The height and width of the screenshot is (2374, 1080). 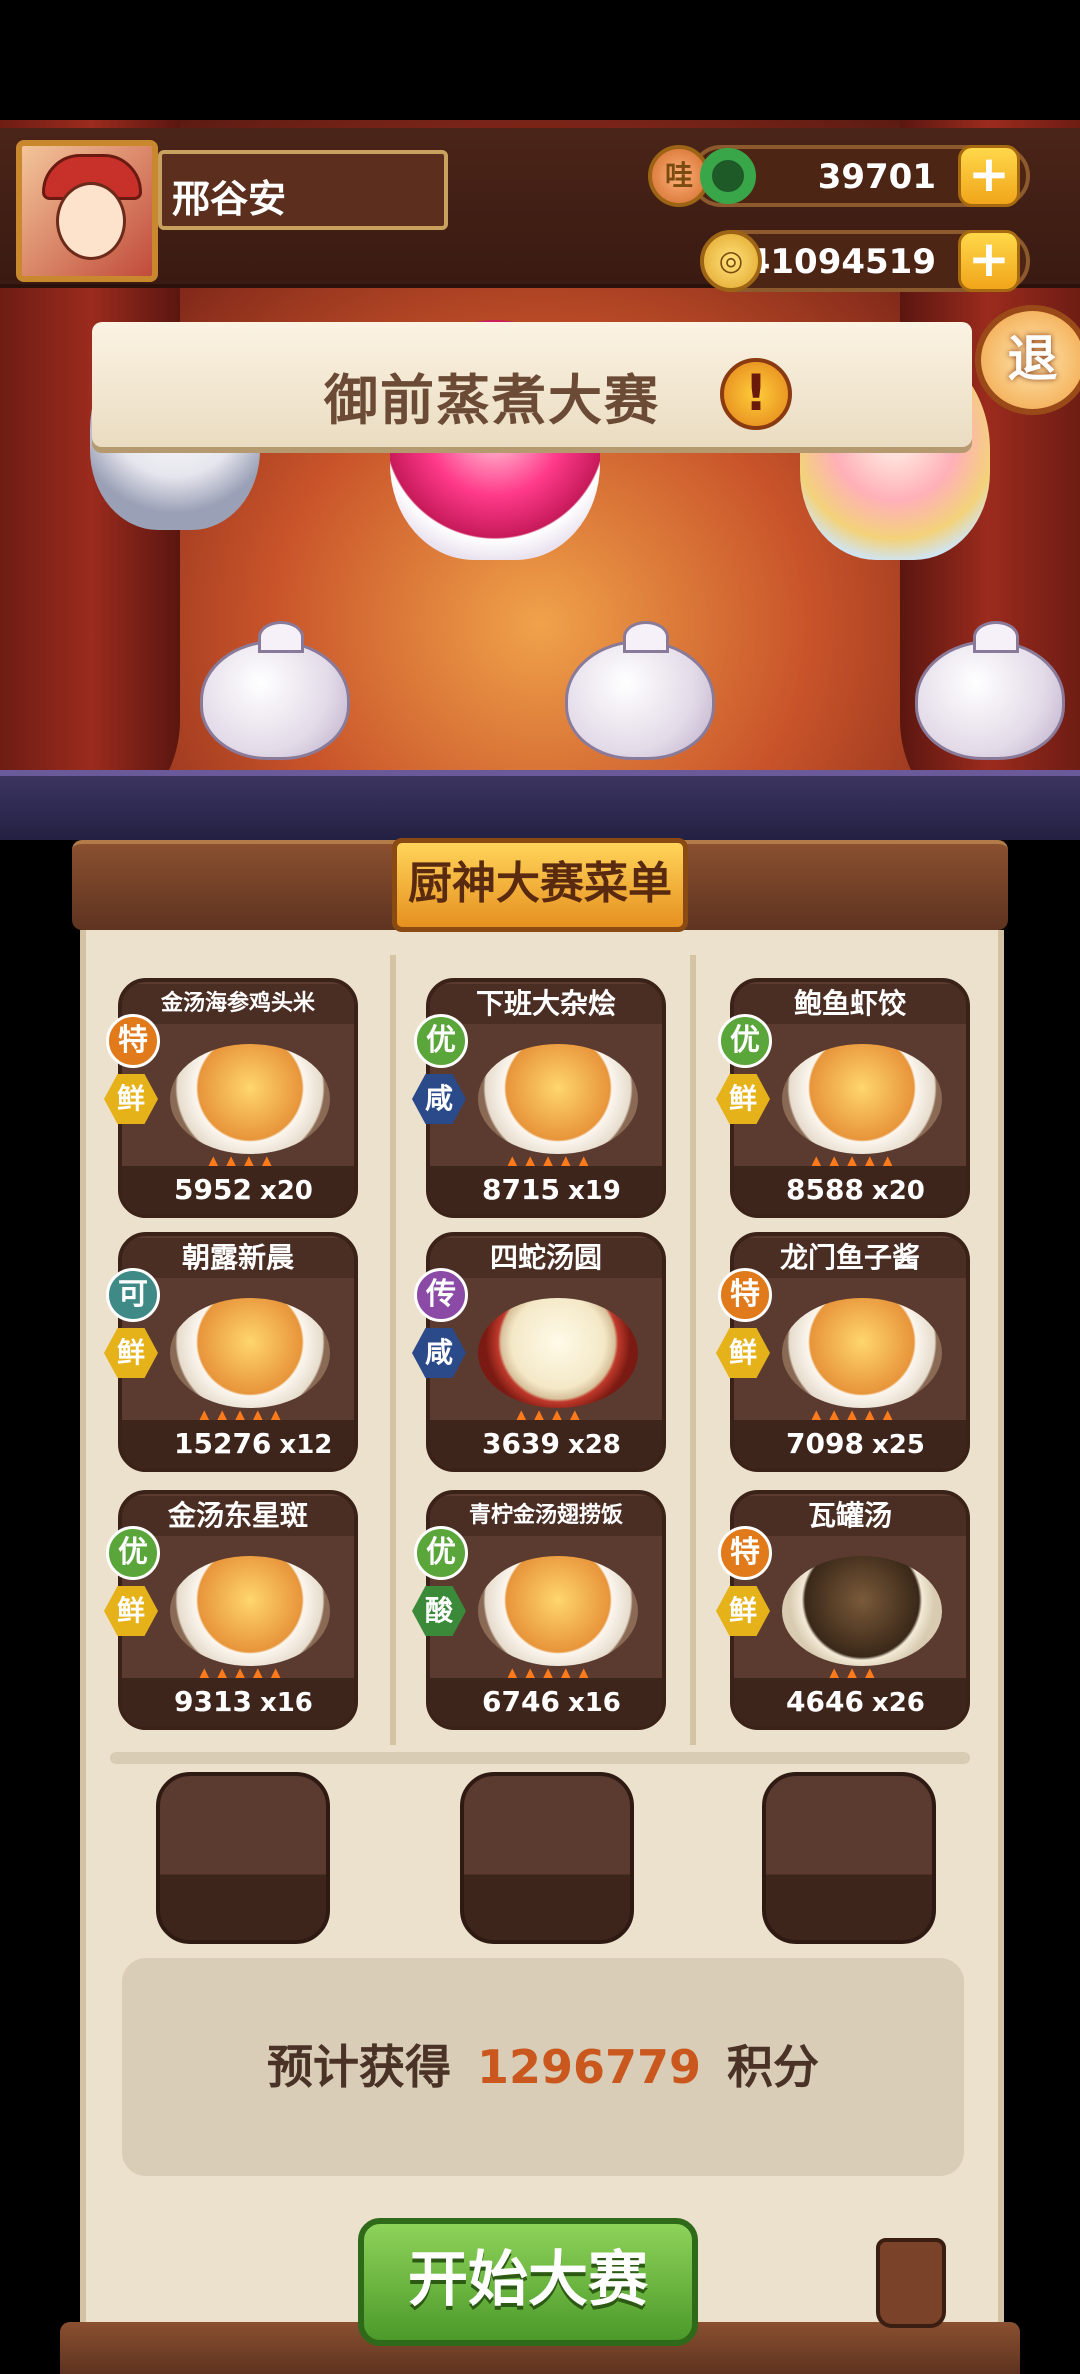 I want to click on event-banner: 御前蒸煮大赛, so click(x=532, y=384).